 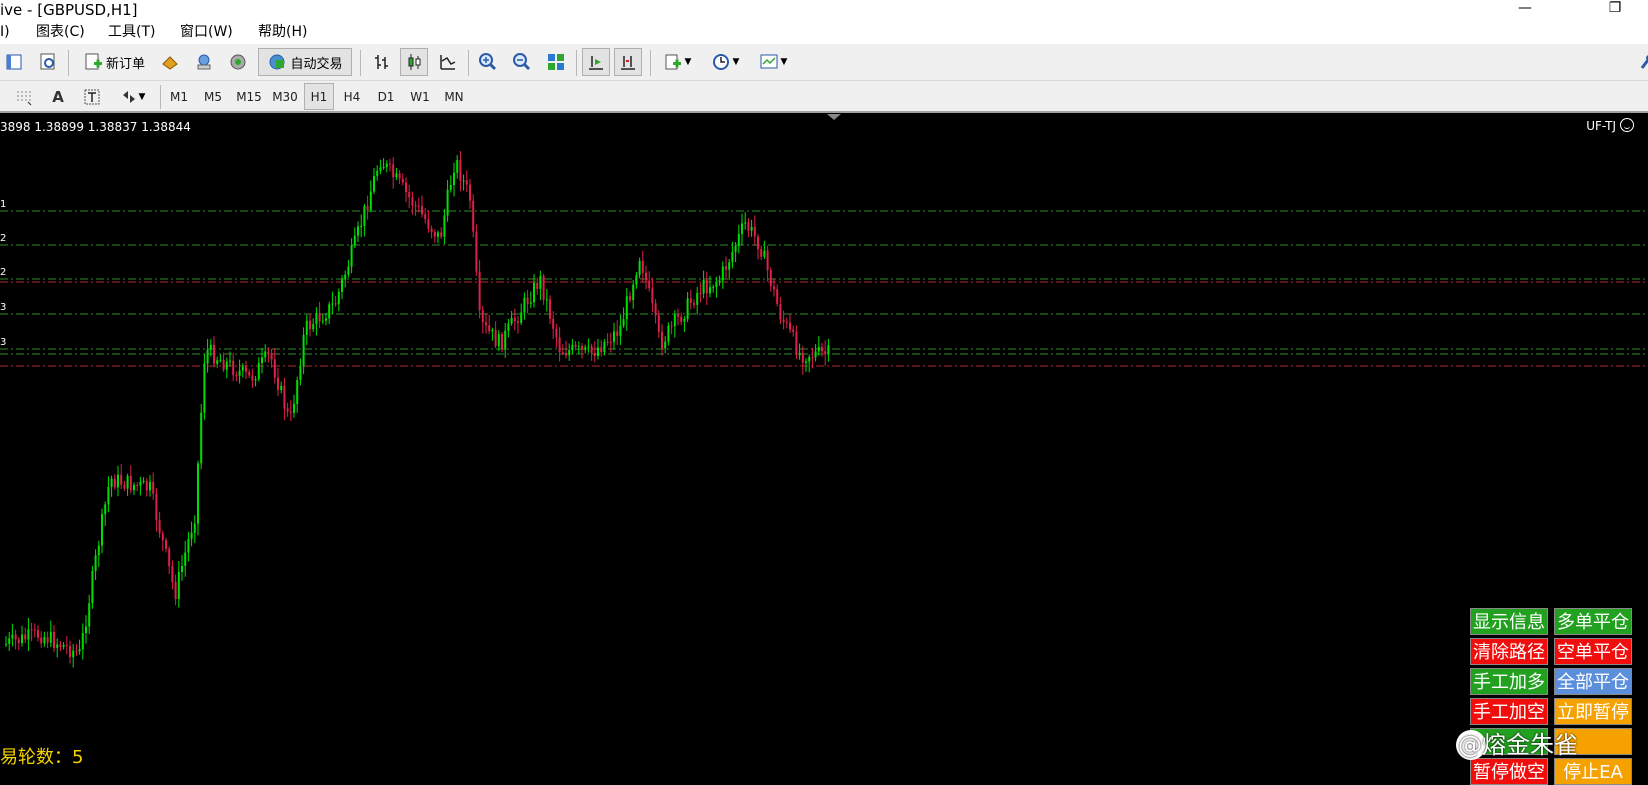 I want to click on arrows-icon, so click(x=128, y=96).